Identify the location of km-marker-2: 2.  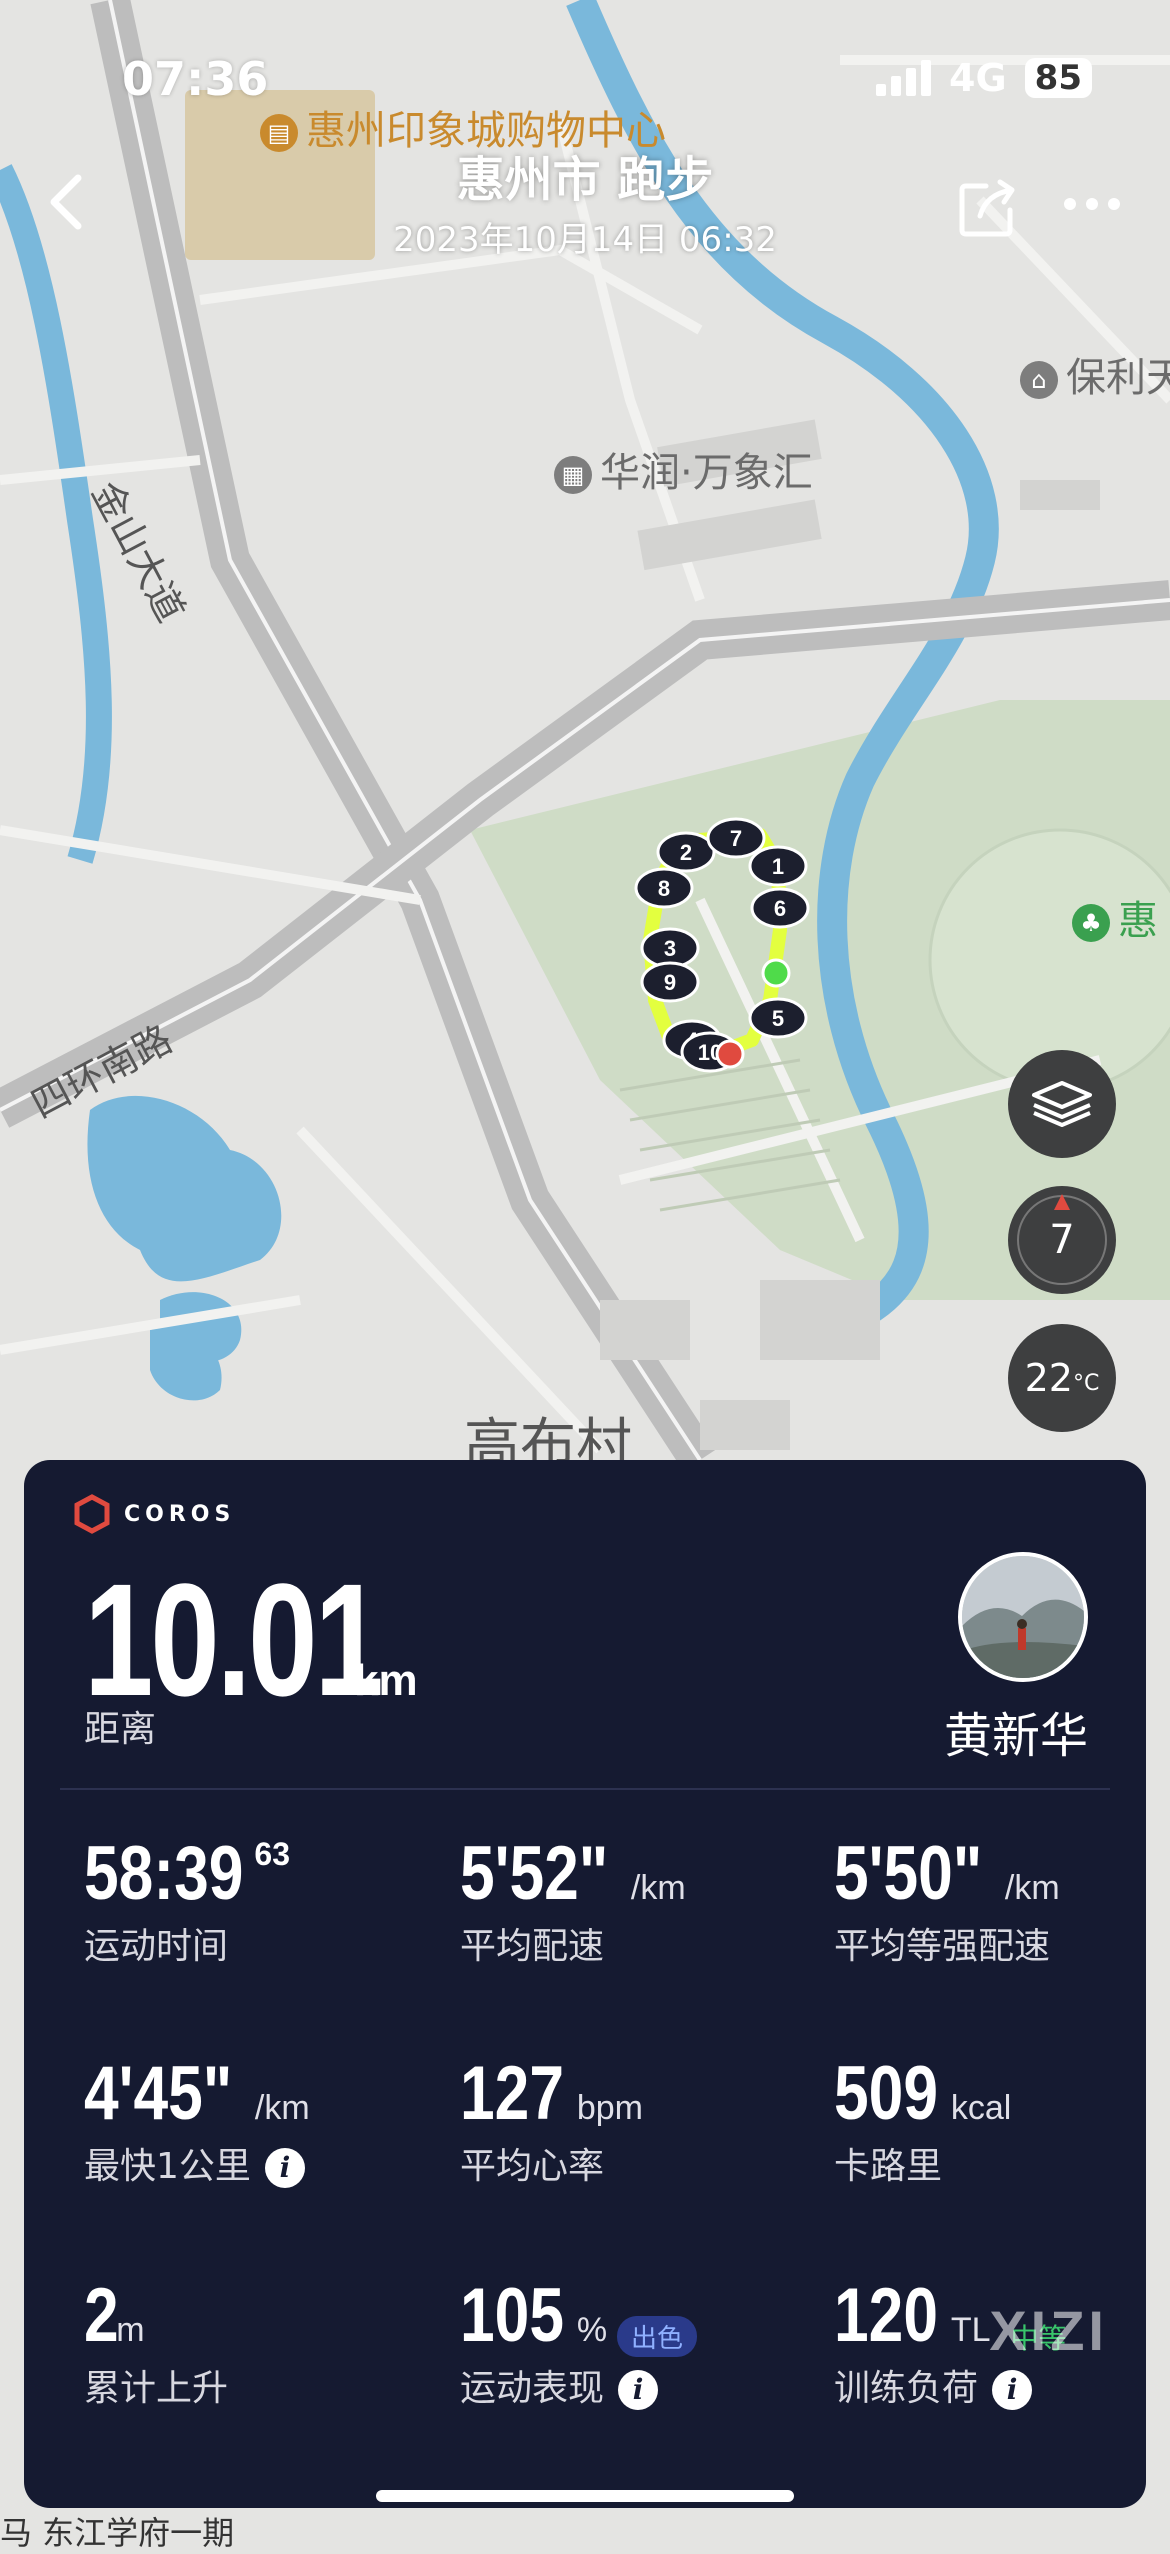
(686, 852).